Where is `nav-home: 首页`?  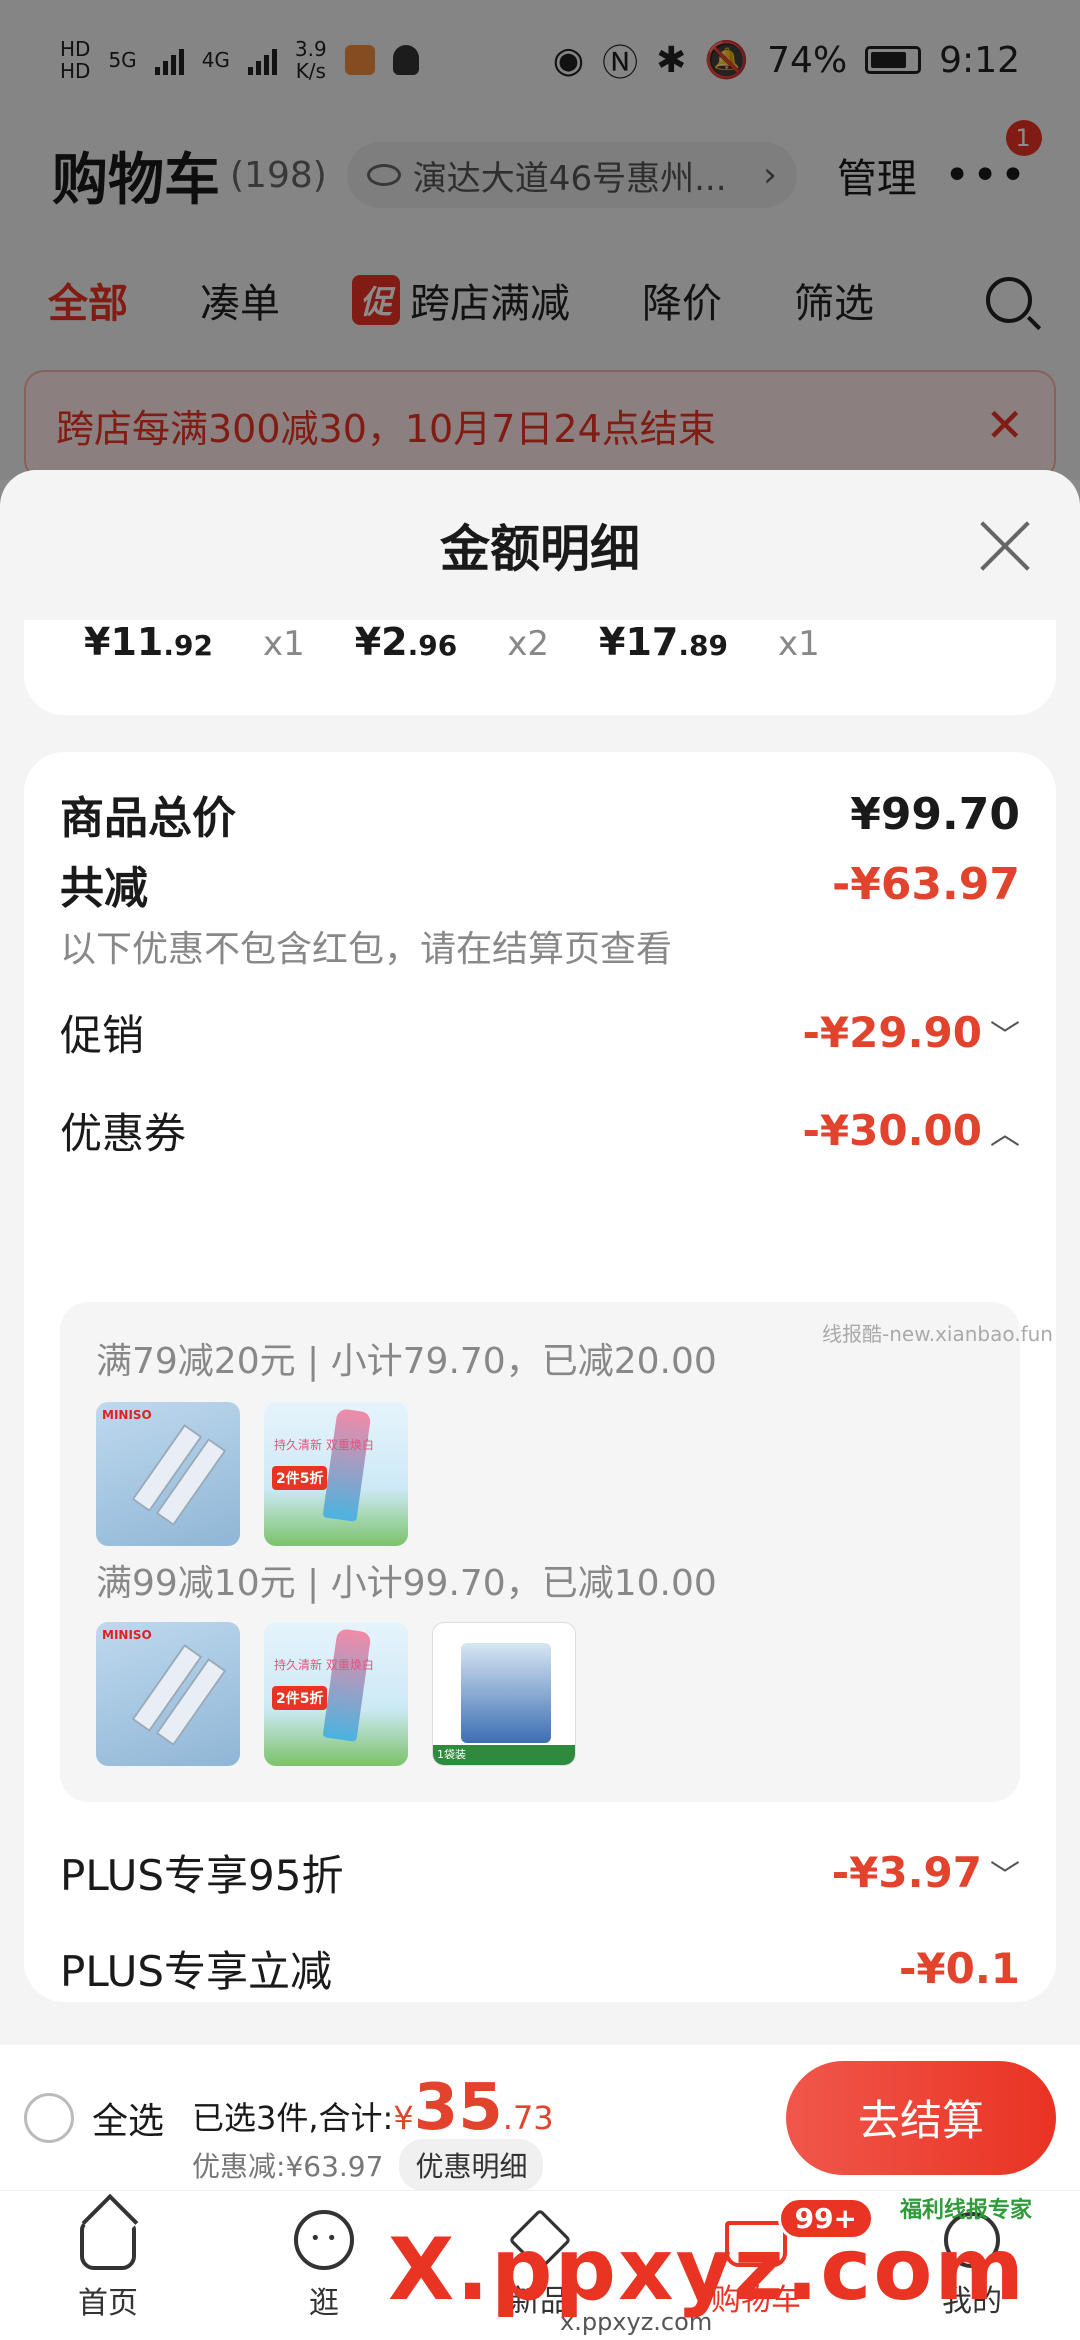
nav-home: 首页 is located at coordinates (108, 2265).